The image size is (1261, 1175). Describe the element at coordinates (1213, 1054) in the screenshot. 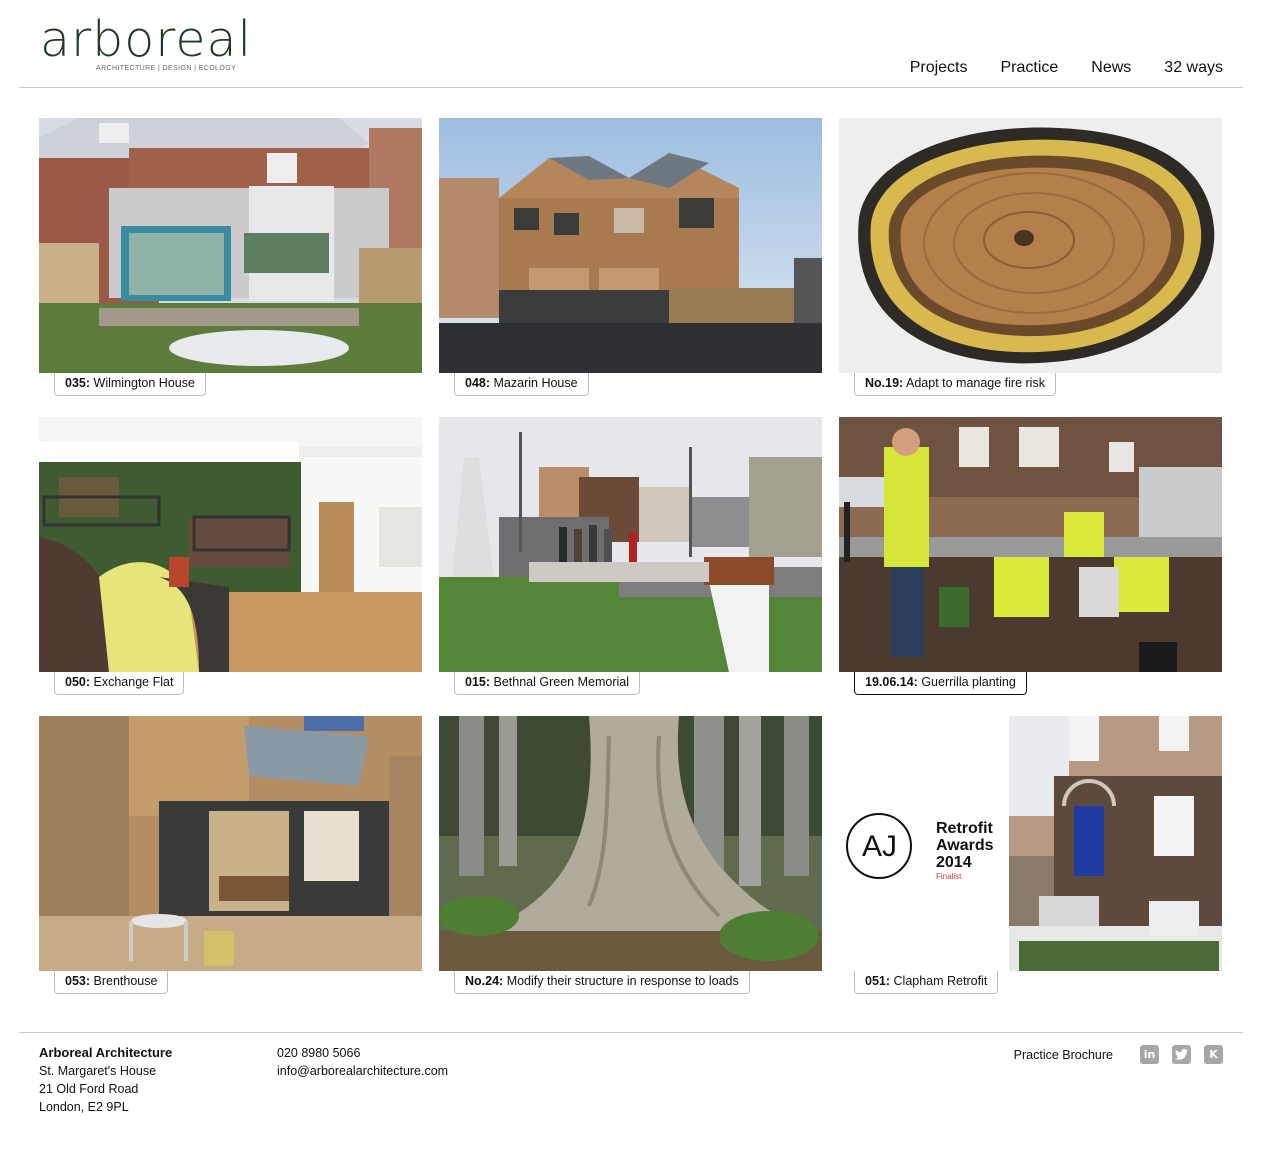

I see `k-icon: K` at that location.